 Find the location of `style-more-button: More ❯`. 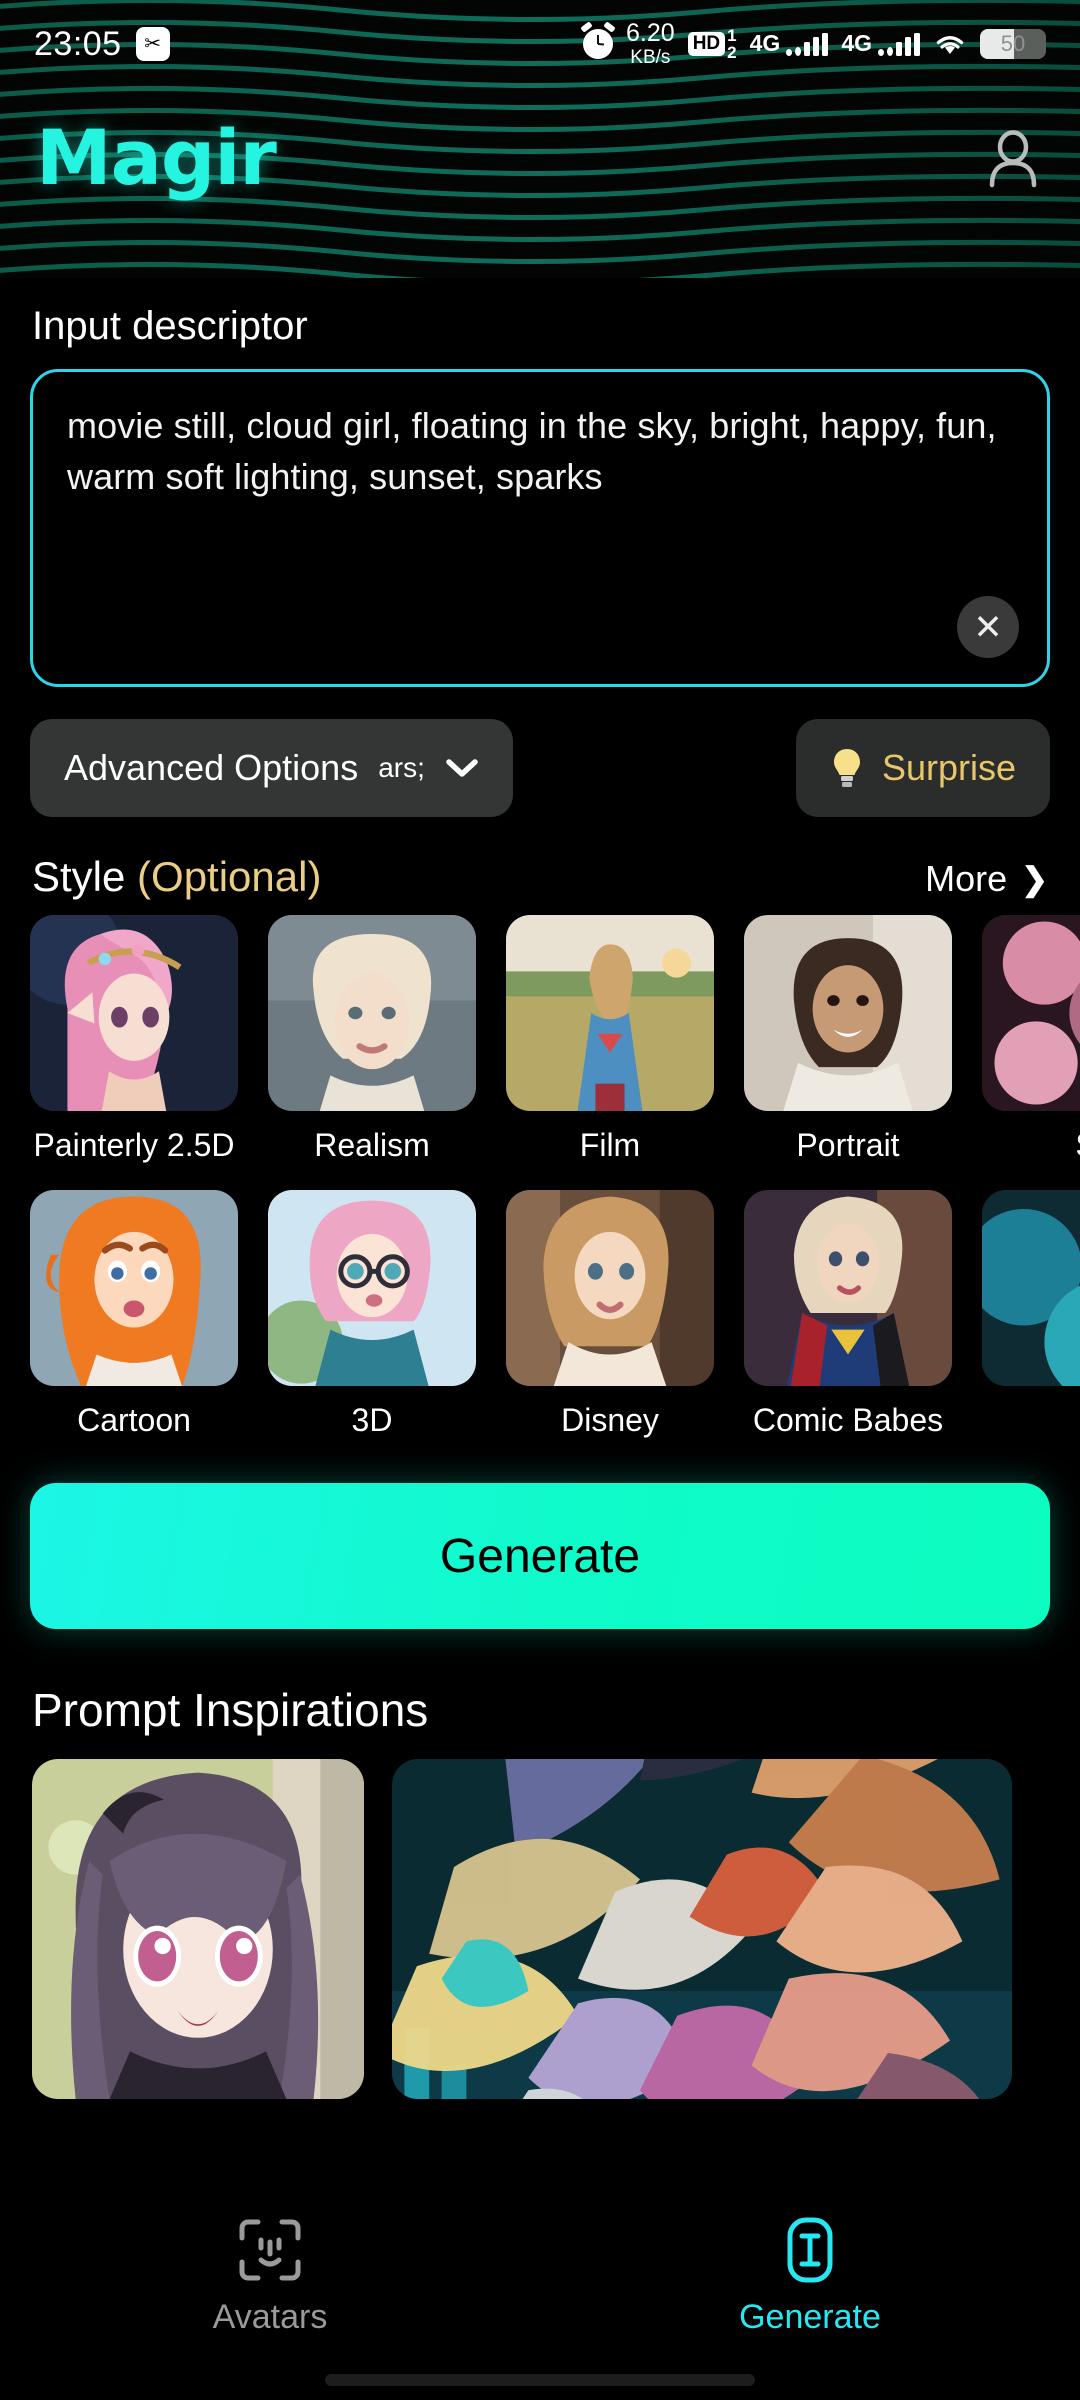

style-more-button: More ❯ is located at coordinates (986, 879).